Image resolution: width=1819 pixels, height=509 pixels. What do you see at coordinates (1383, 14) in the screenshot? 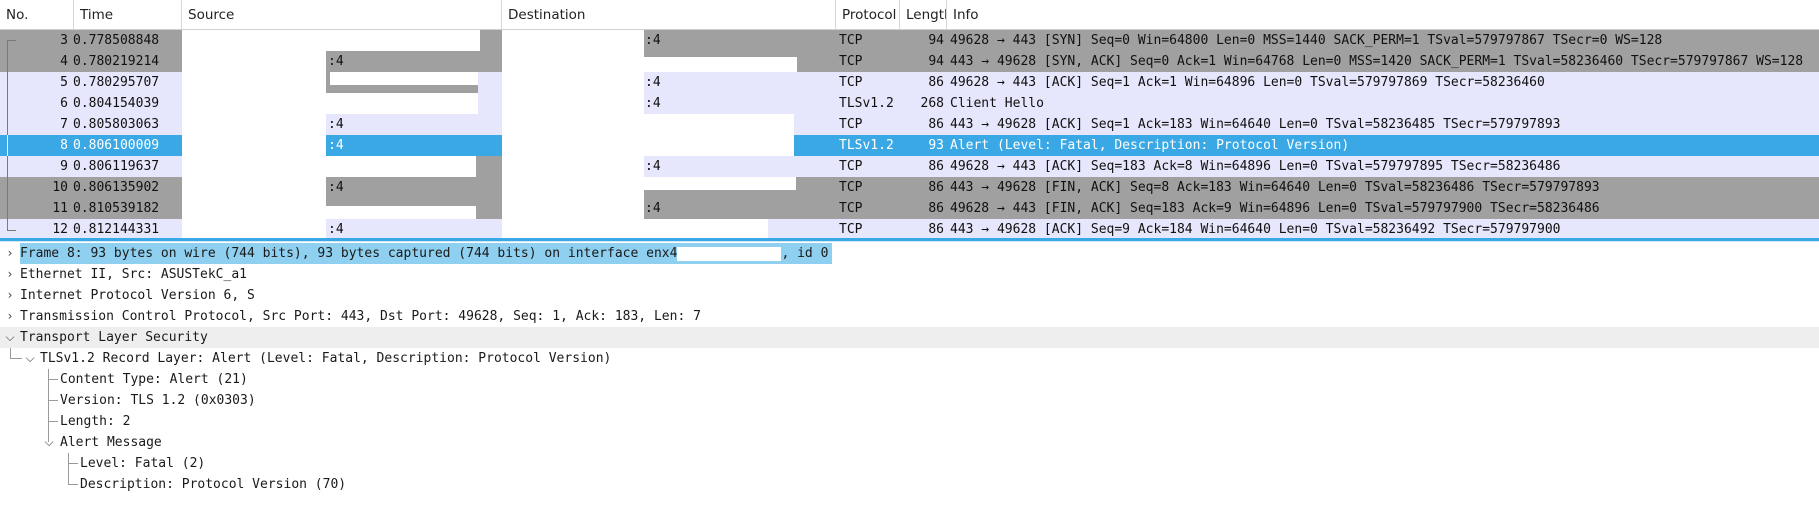
I see `column-header-info: Info` at bounding box center [1383, 14].